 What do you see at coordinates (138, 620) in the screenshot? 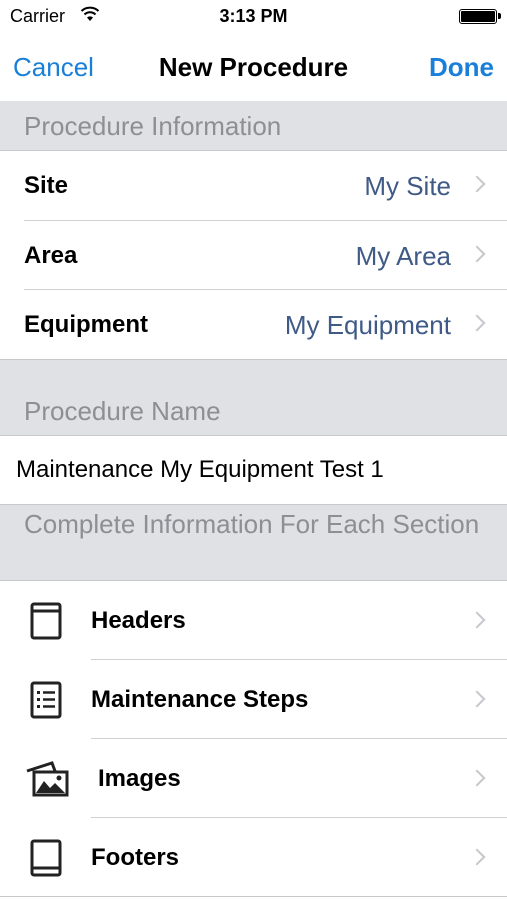
I see `headers-label: Headers` at bounding box center [138, 620].